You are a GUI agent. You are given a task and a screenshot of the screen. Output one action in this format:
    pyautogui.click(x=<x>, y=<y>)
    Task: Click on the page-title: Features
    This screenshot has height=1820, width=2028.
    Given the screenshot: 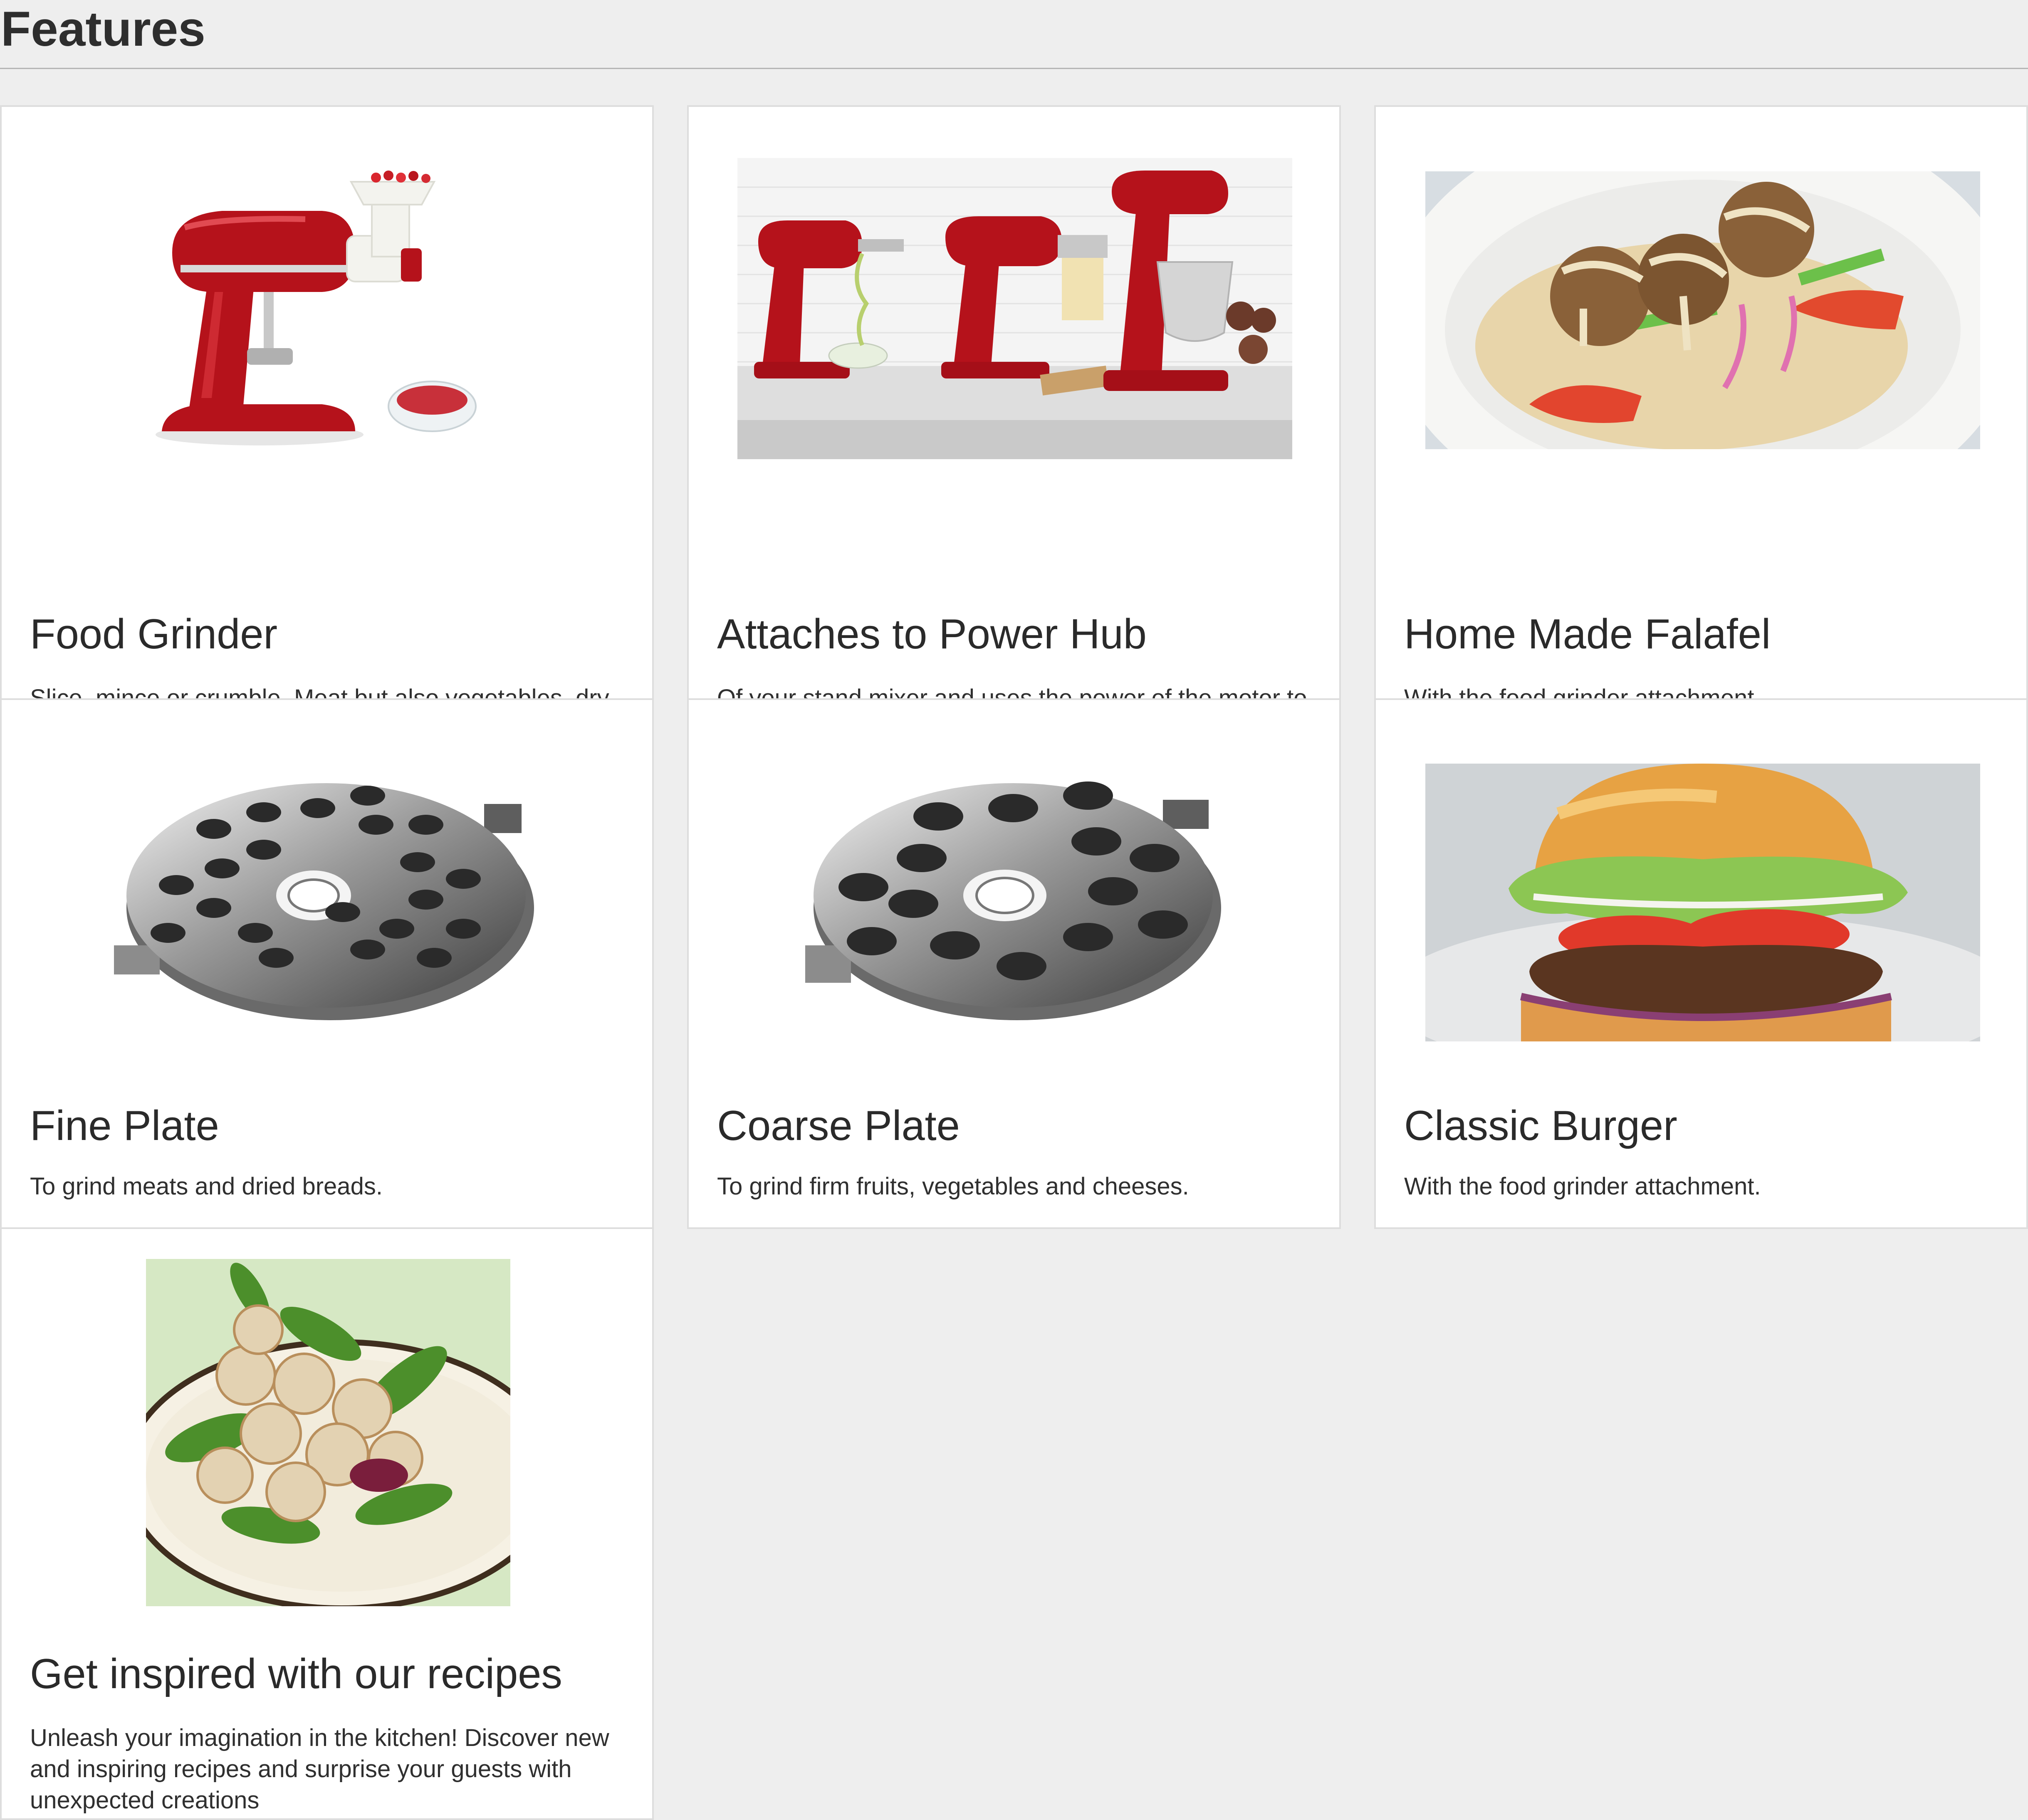 What is the action you would take?
    pyautogui.click(x=1014, y=34)
    